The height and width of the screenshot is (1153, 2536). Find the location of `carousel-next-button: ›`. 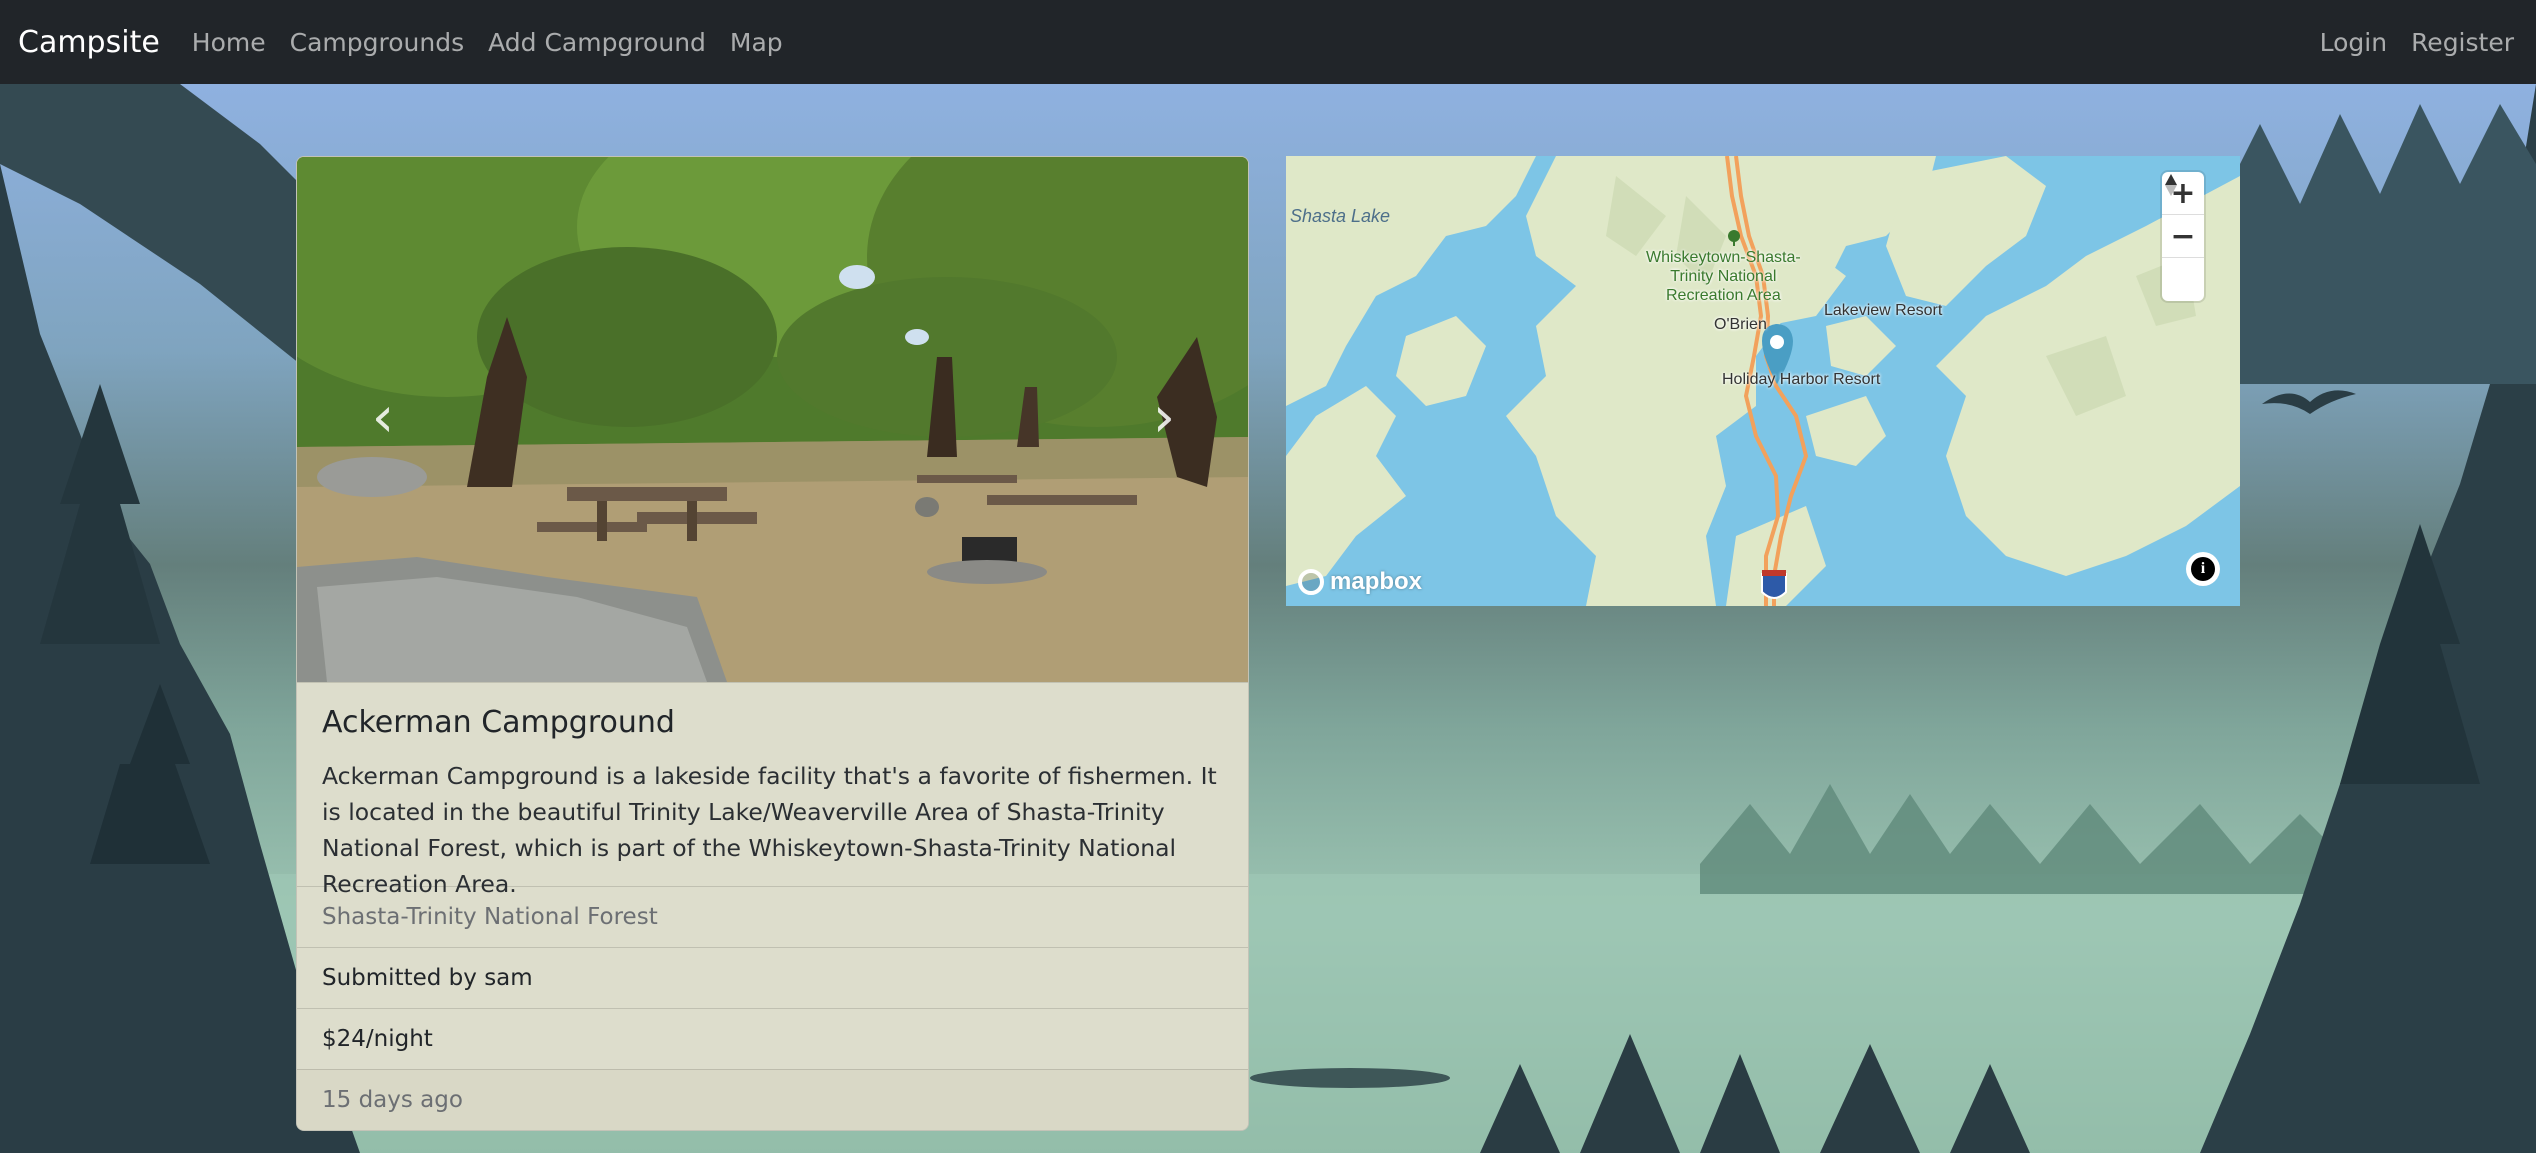

carousel-next-button: › is located at coordinates (1164, 417).